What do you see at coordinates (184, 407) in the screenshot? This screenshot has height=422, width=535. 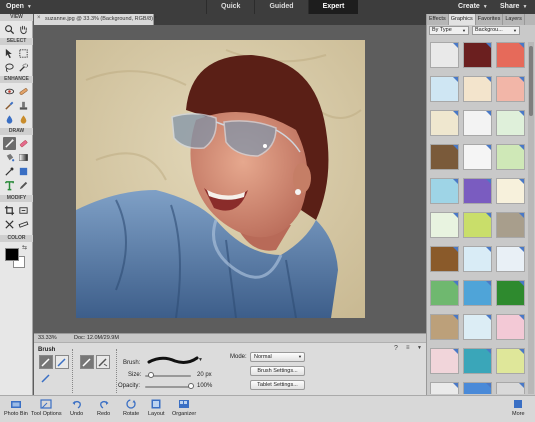 I see `organizer-button: Organizer` at bounding box center [184, 407].